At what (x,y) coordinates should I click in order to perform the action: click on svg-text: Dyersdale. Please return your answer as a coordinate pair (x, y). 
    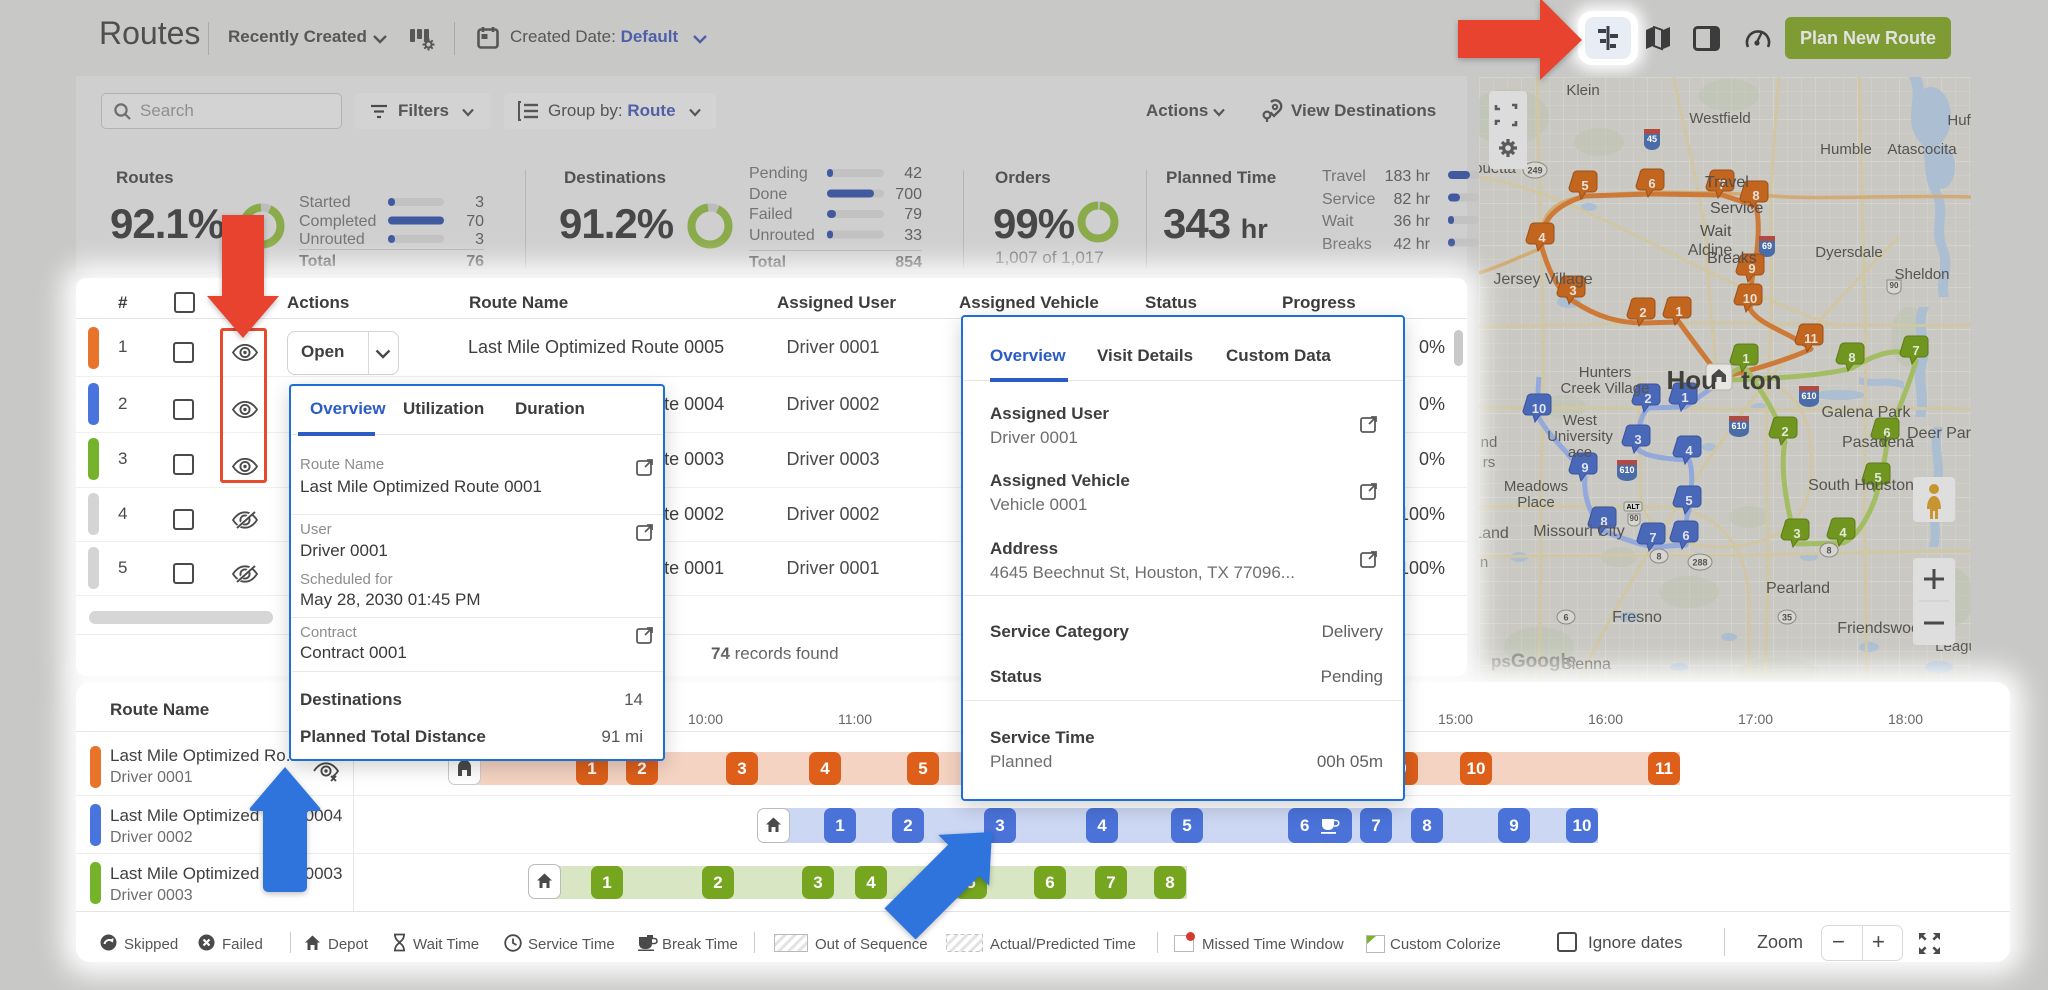
    Looking at the image, I should click on (1849, 252).